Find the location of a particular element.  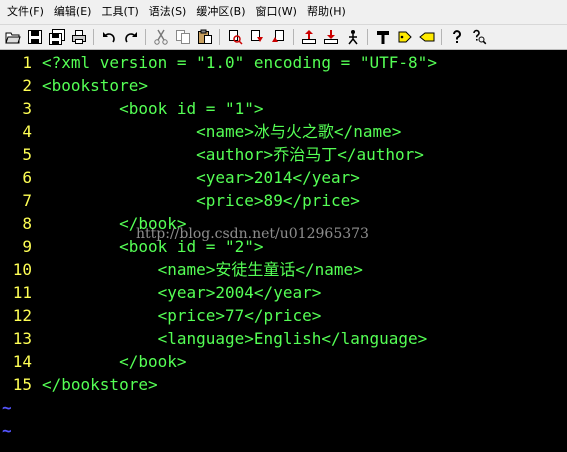

menu-edit: 编辑(E) is located at coordinates (73, 12).